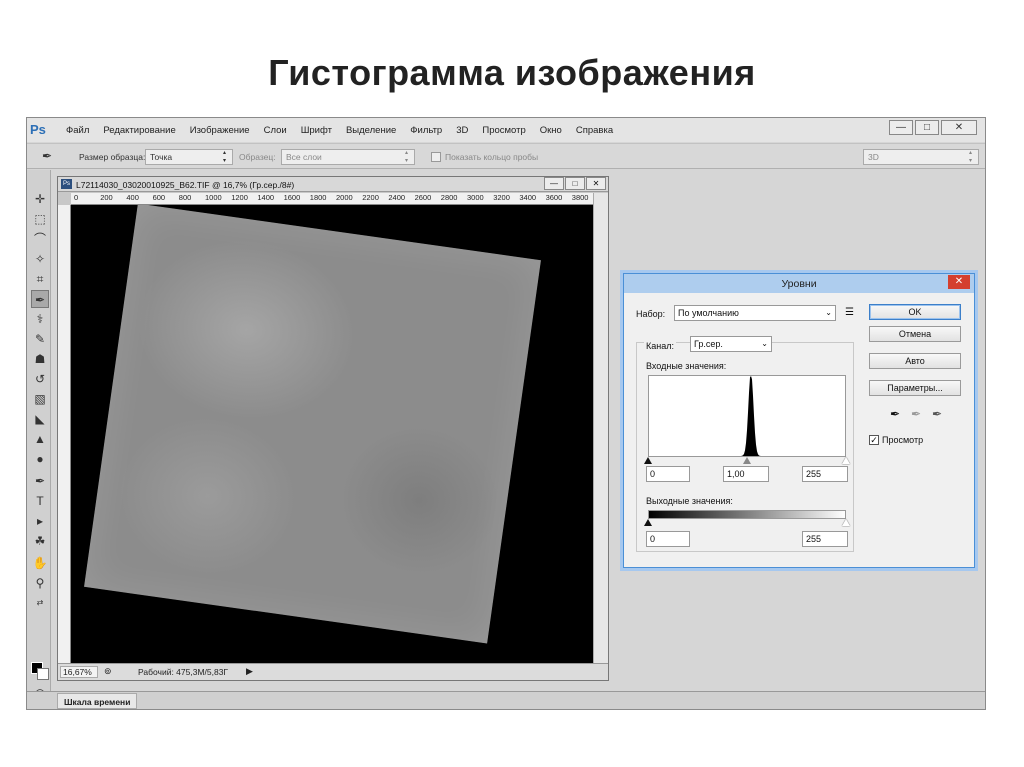 The height and width of the screenshot is (767, 1024). I want to click on show-ring-checkbox, so click(436, 157).